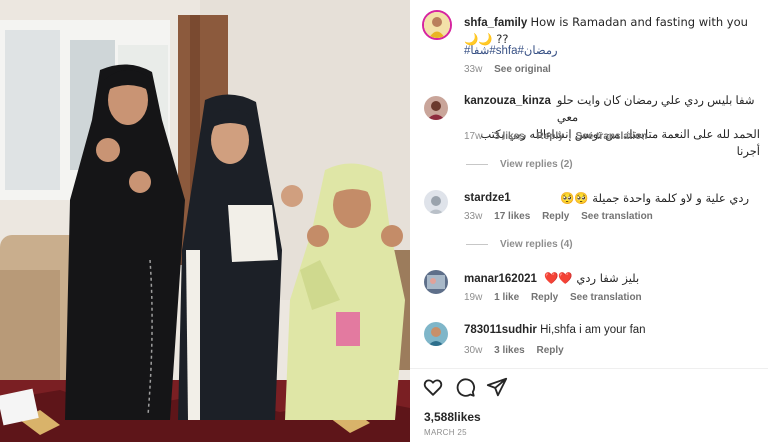  Describe the element at coordinates (473, 350) in the screenshot. I see `comment-time: 30w` at that location.